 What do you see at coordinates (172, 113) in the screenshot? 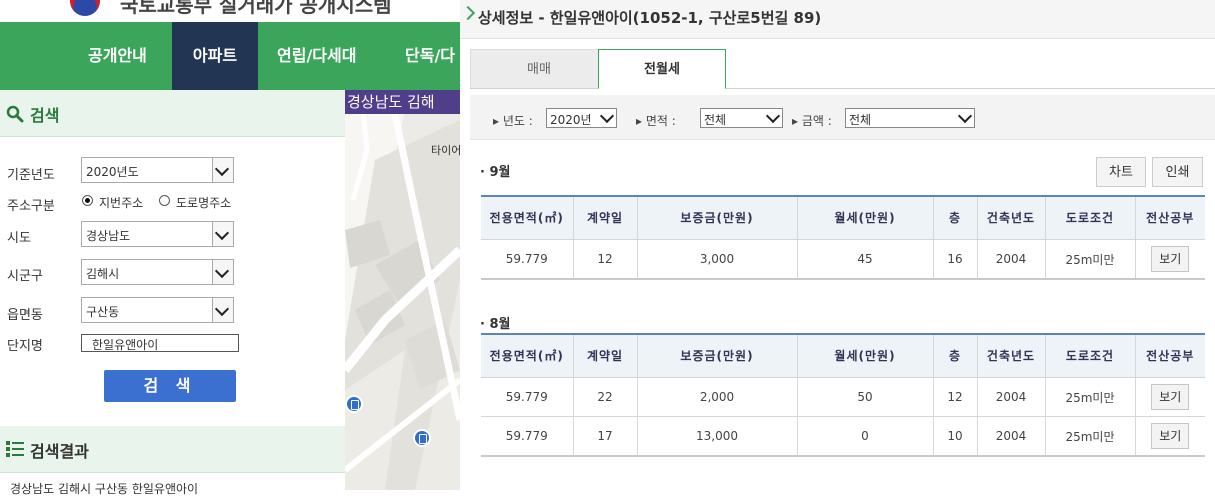
I see `search-section-header: 검색` at bounding box center [172, 113].